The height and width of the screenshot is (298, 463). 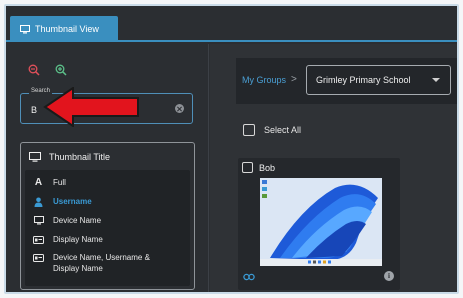 What do you see at coordinates (59, 182) in the screenshot?
I see `option-label: Full` at bounding box center [59, 182].